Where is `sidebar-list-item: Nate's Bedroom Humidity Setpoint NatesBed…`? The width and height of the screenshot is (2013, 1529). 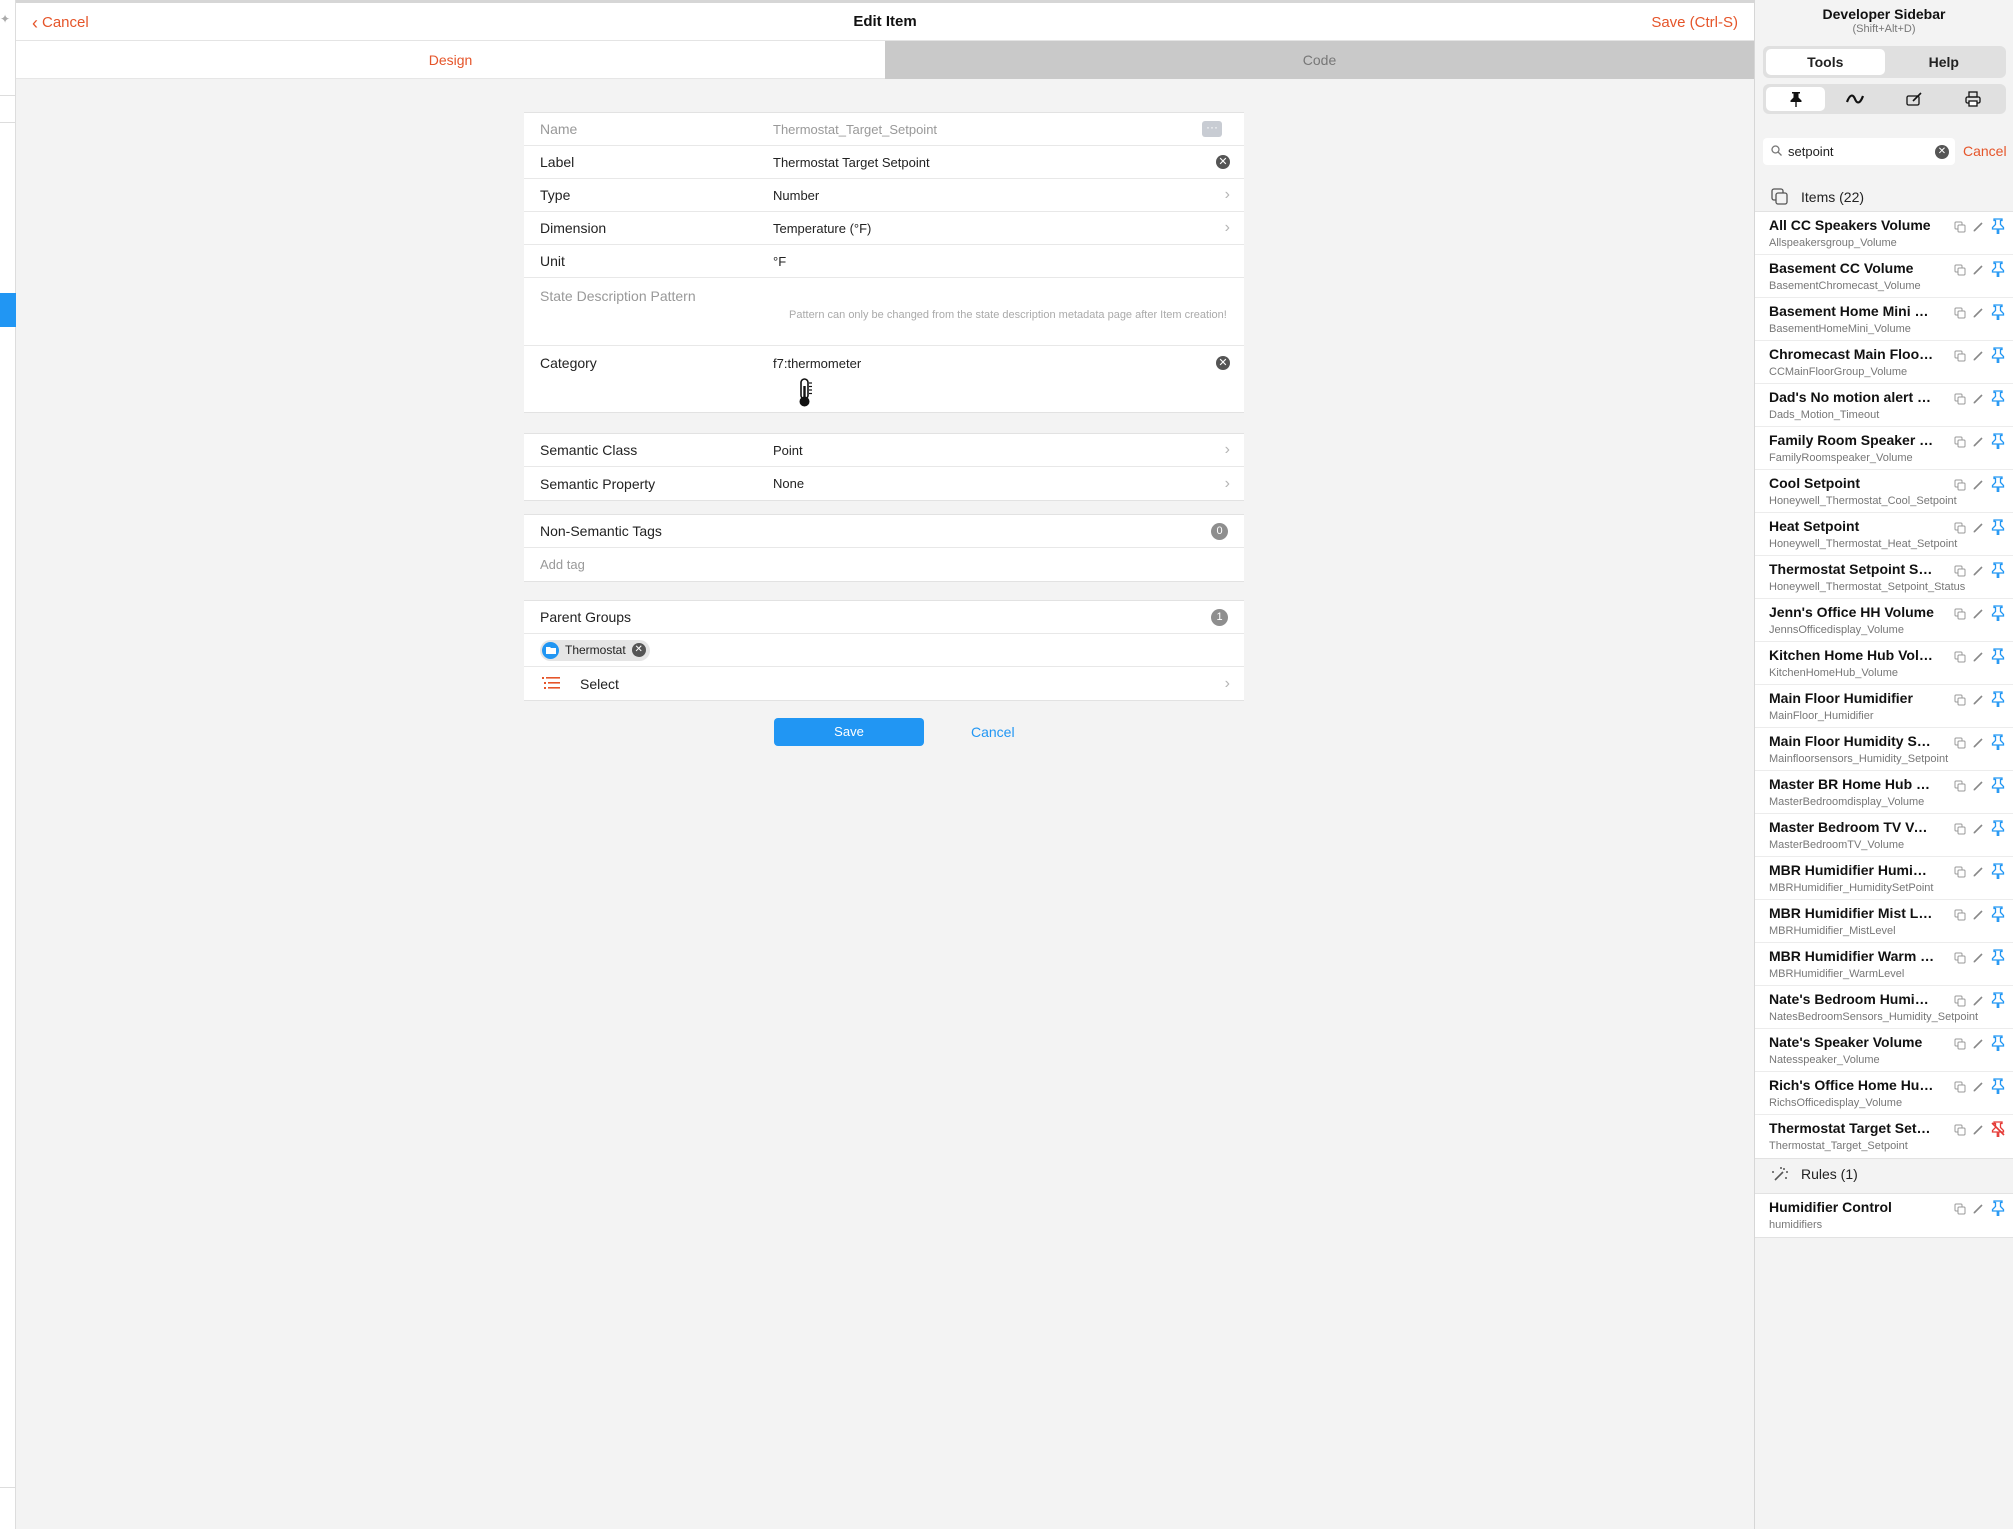 sidebar-list-item: Nate's Bedroom Humidity Setpoint NatesBed… is located at coordinates (1884, 1007).